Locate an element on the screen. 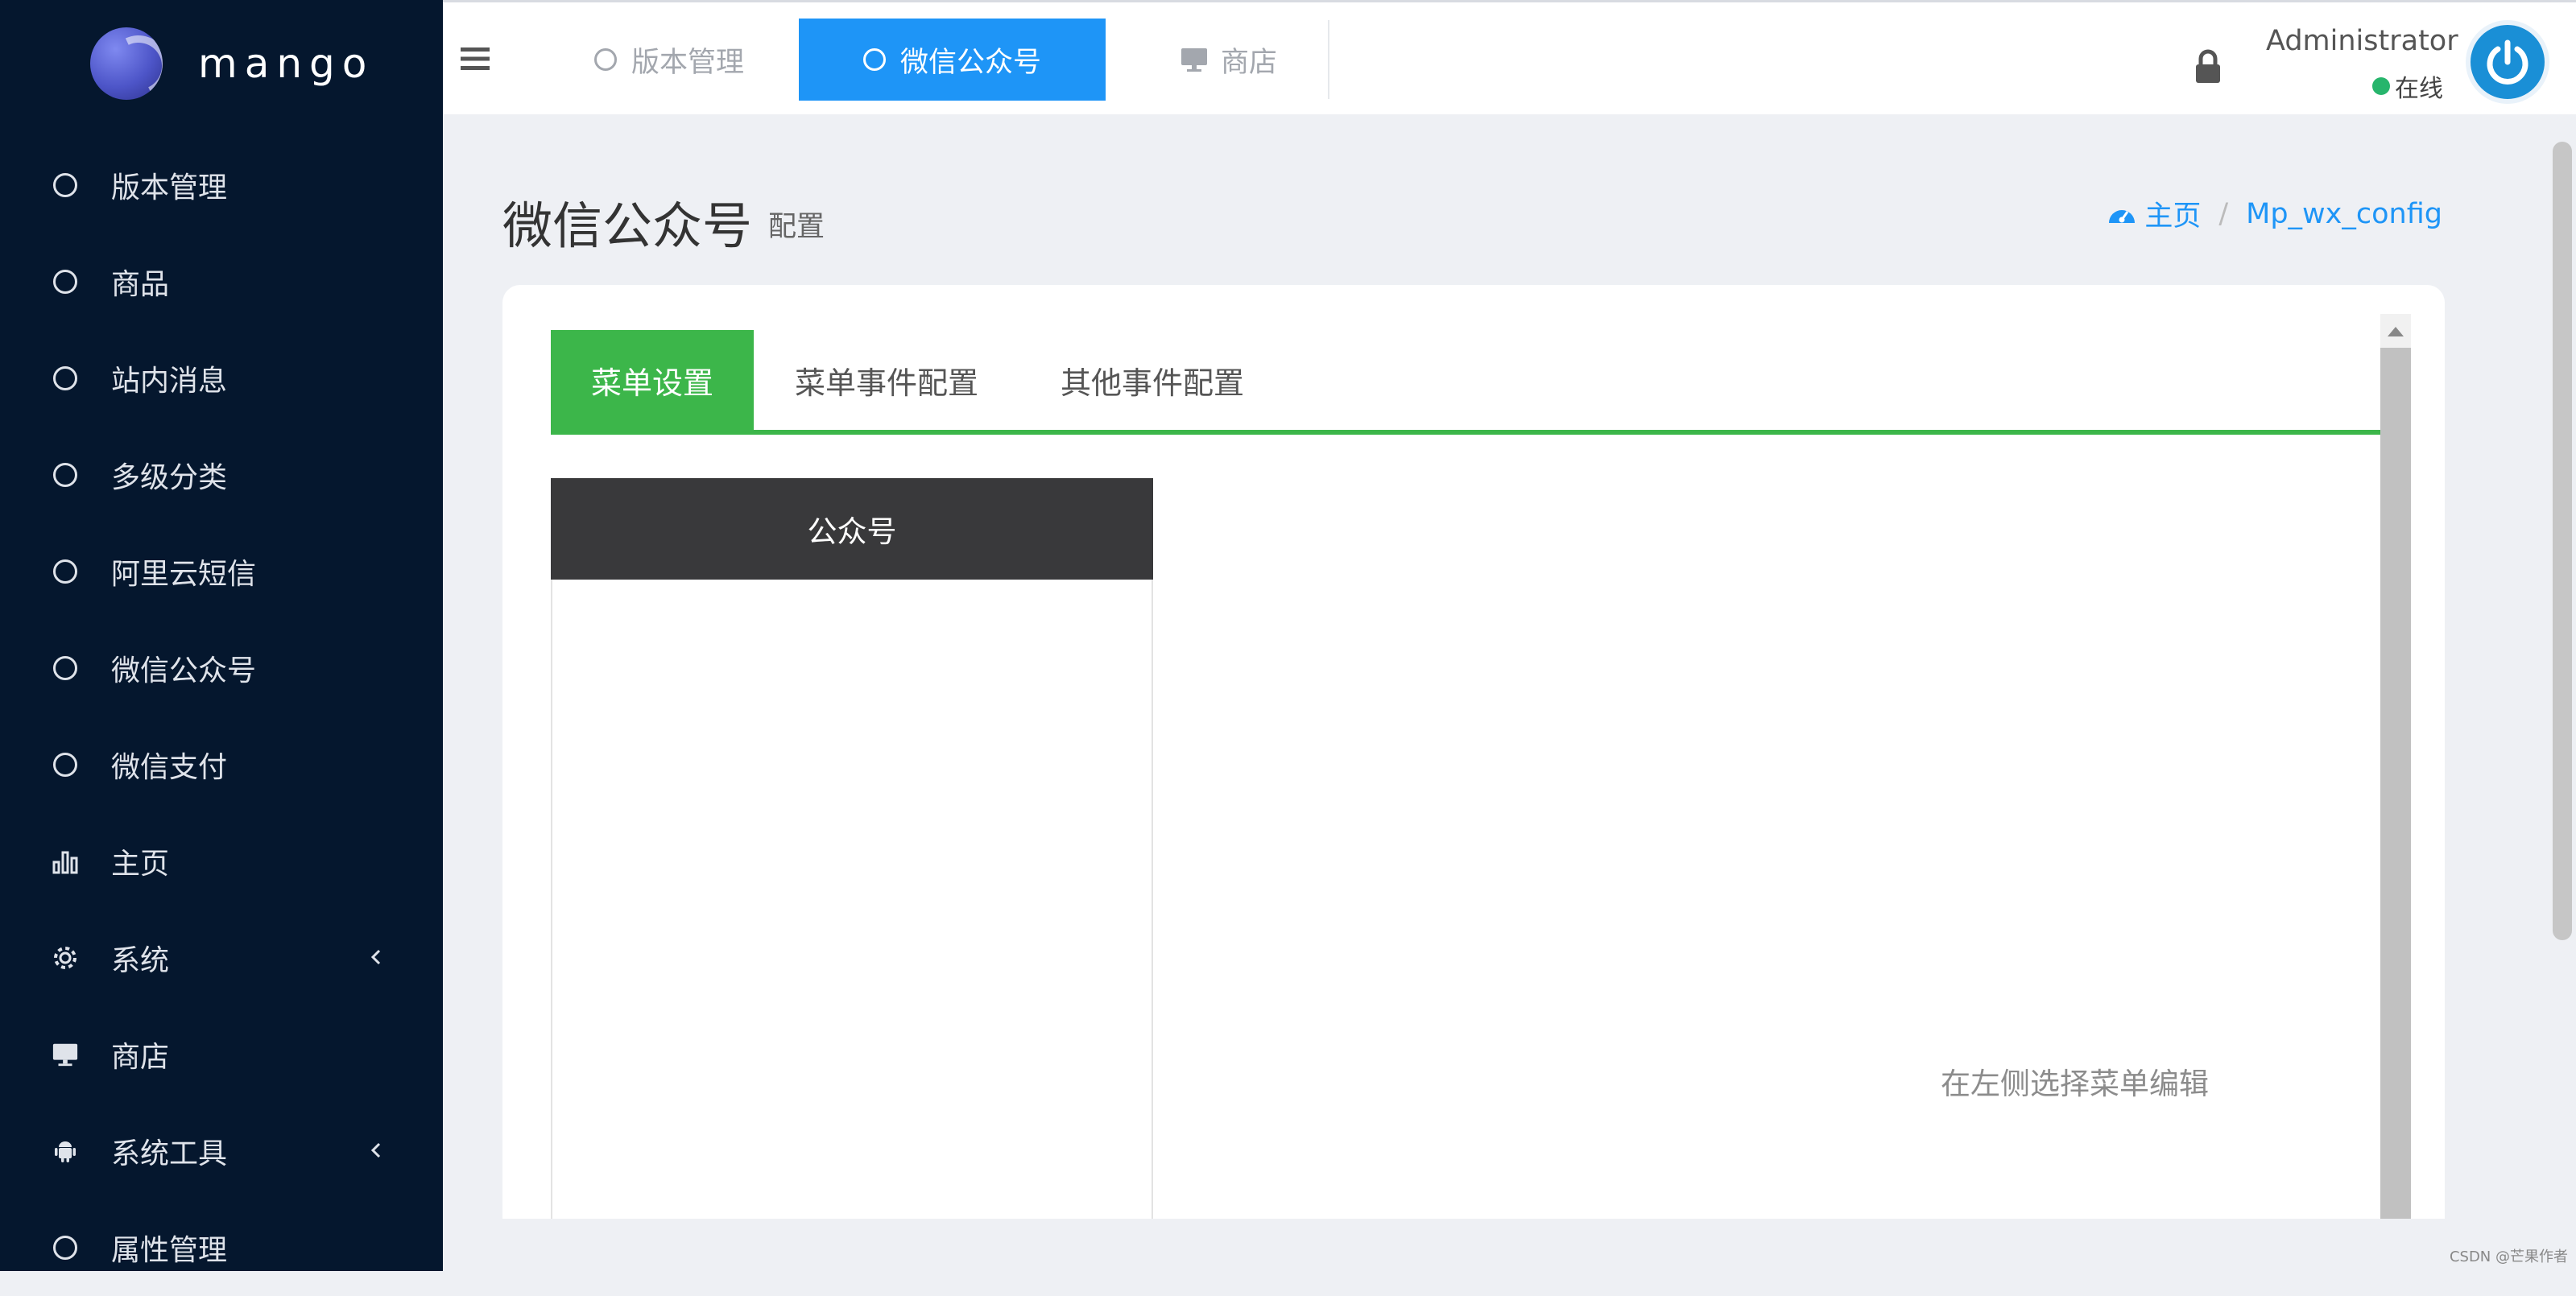  breadcrumb: 主页 / Mp_wx_config is located at coordinates (2274, 213).